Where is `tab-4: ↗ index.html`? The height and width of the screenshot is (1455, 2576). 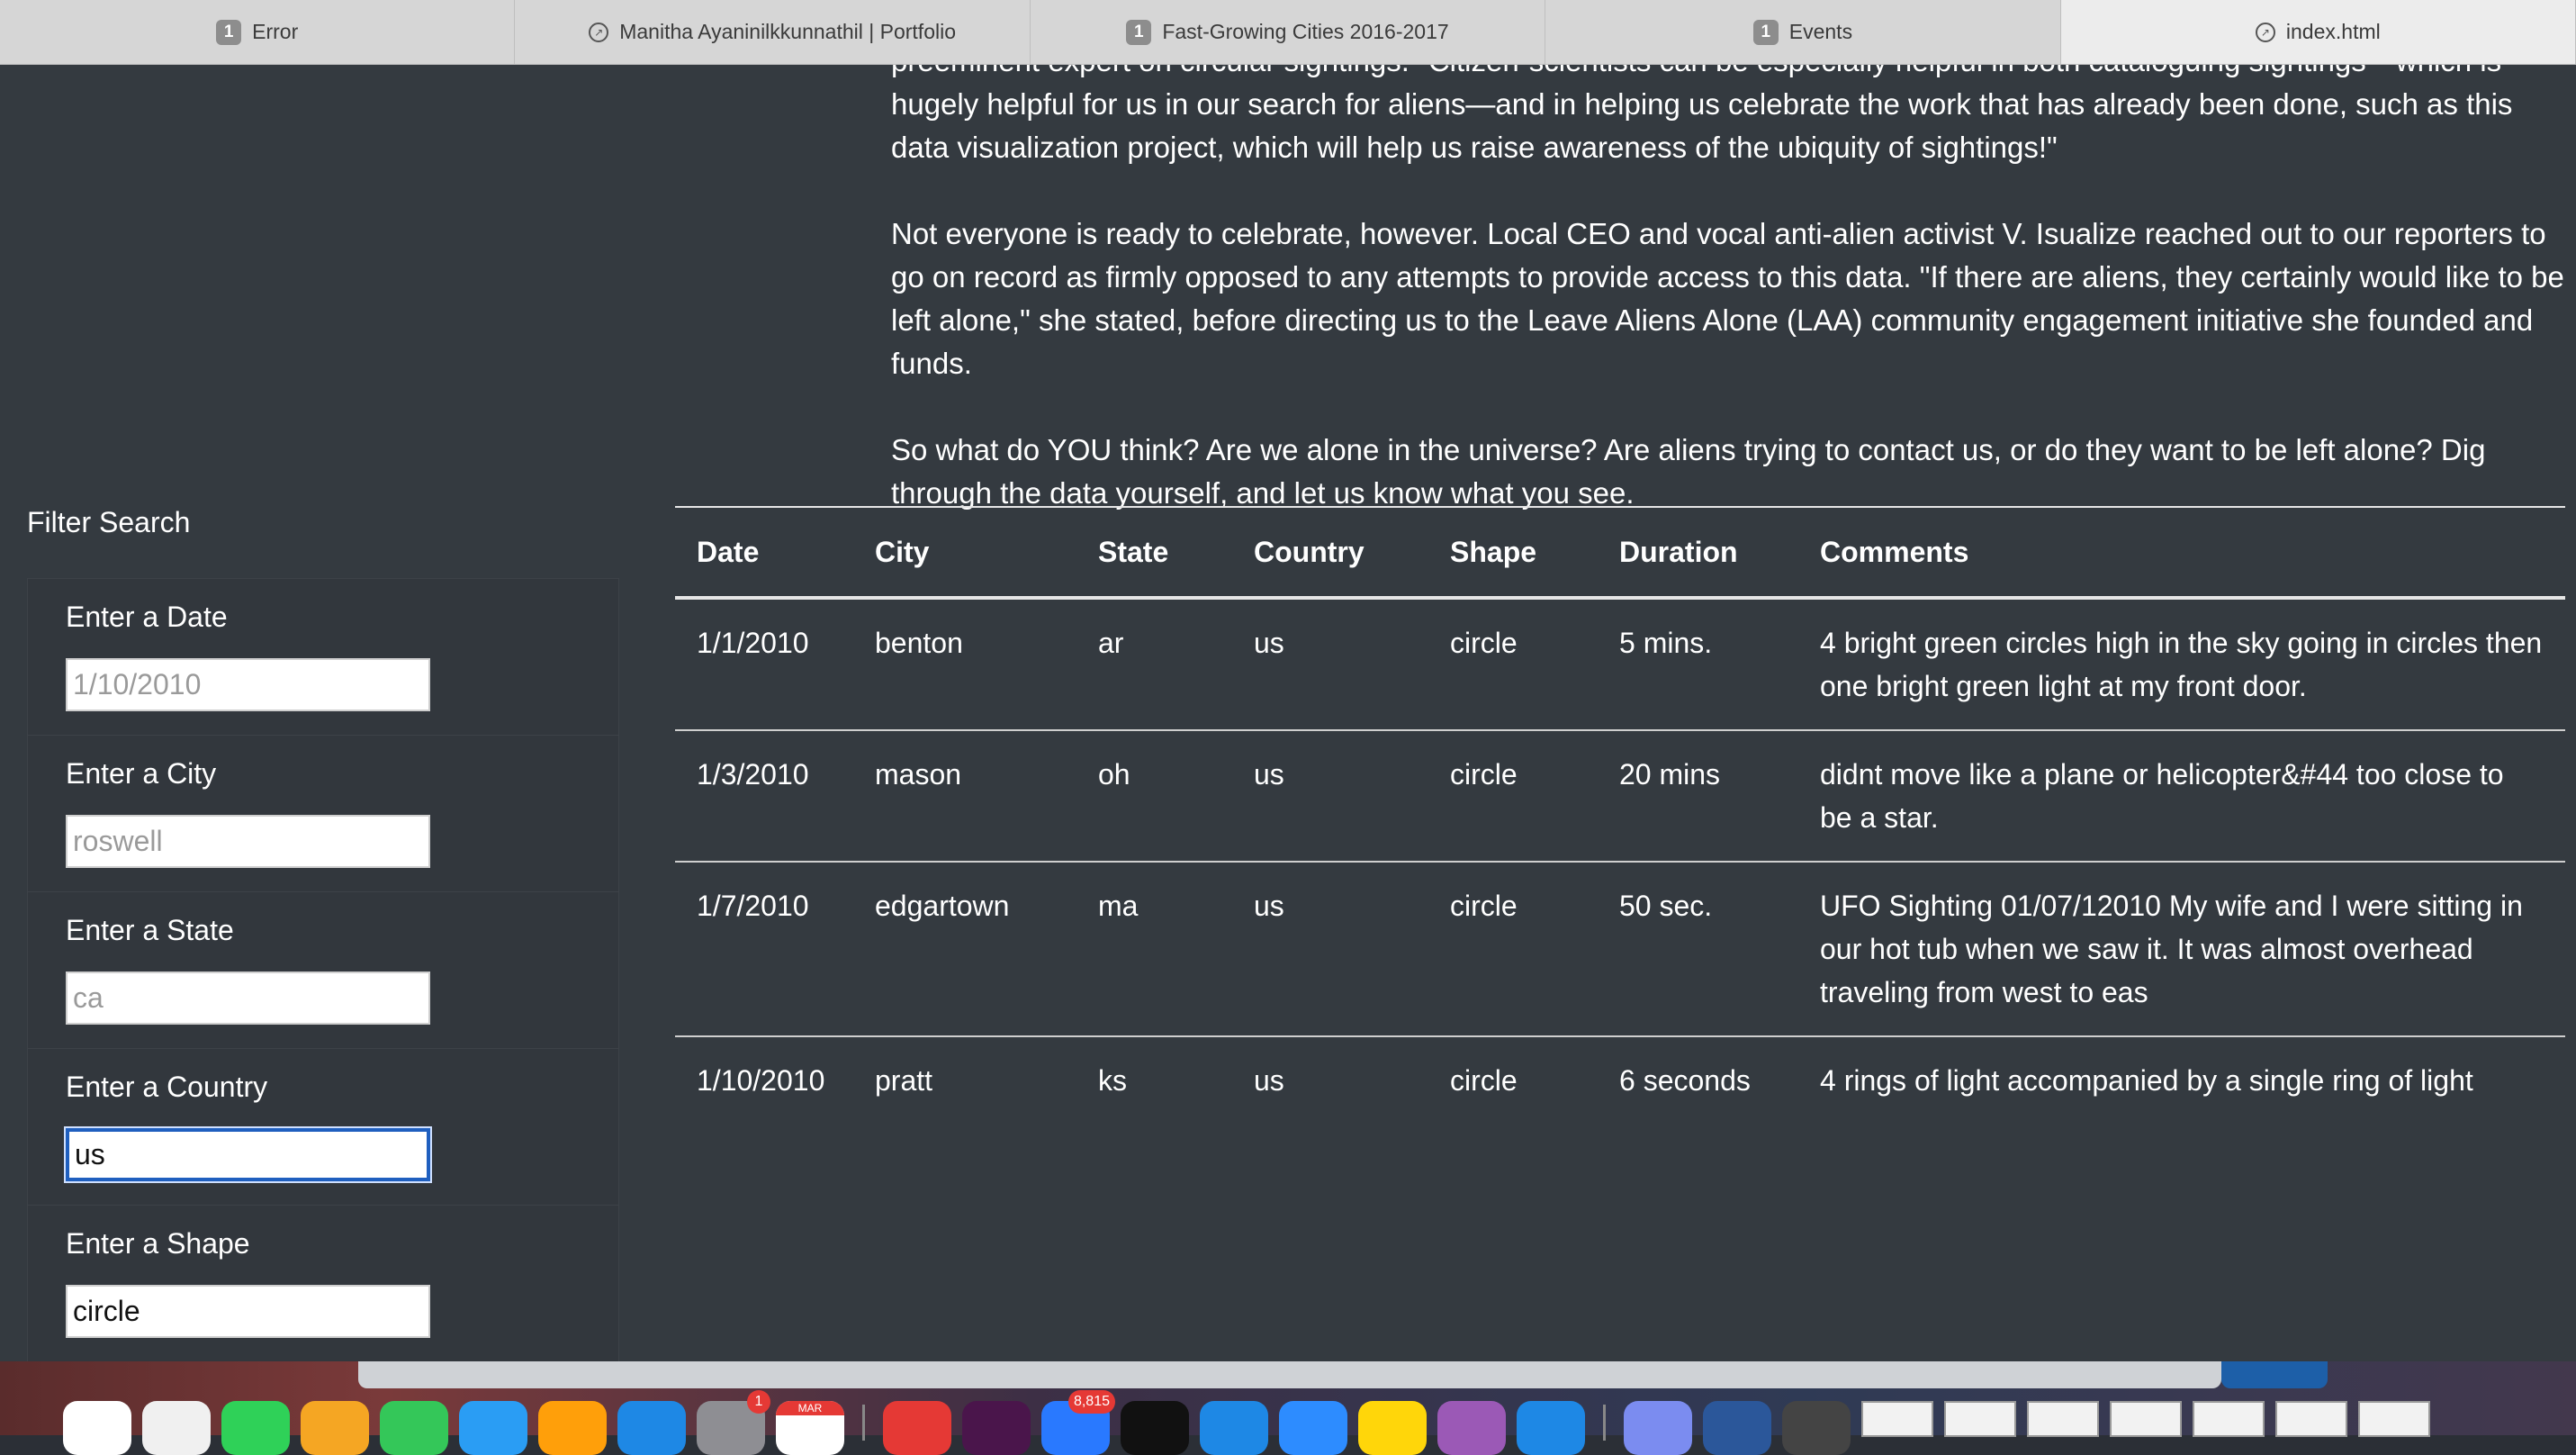 tab-4: ↗ index.html is located at coordinates (2318, 32).